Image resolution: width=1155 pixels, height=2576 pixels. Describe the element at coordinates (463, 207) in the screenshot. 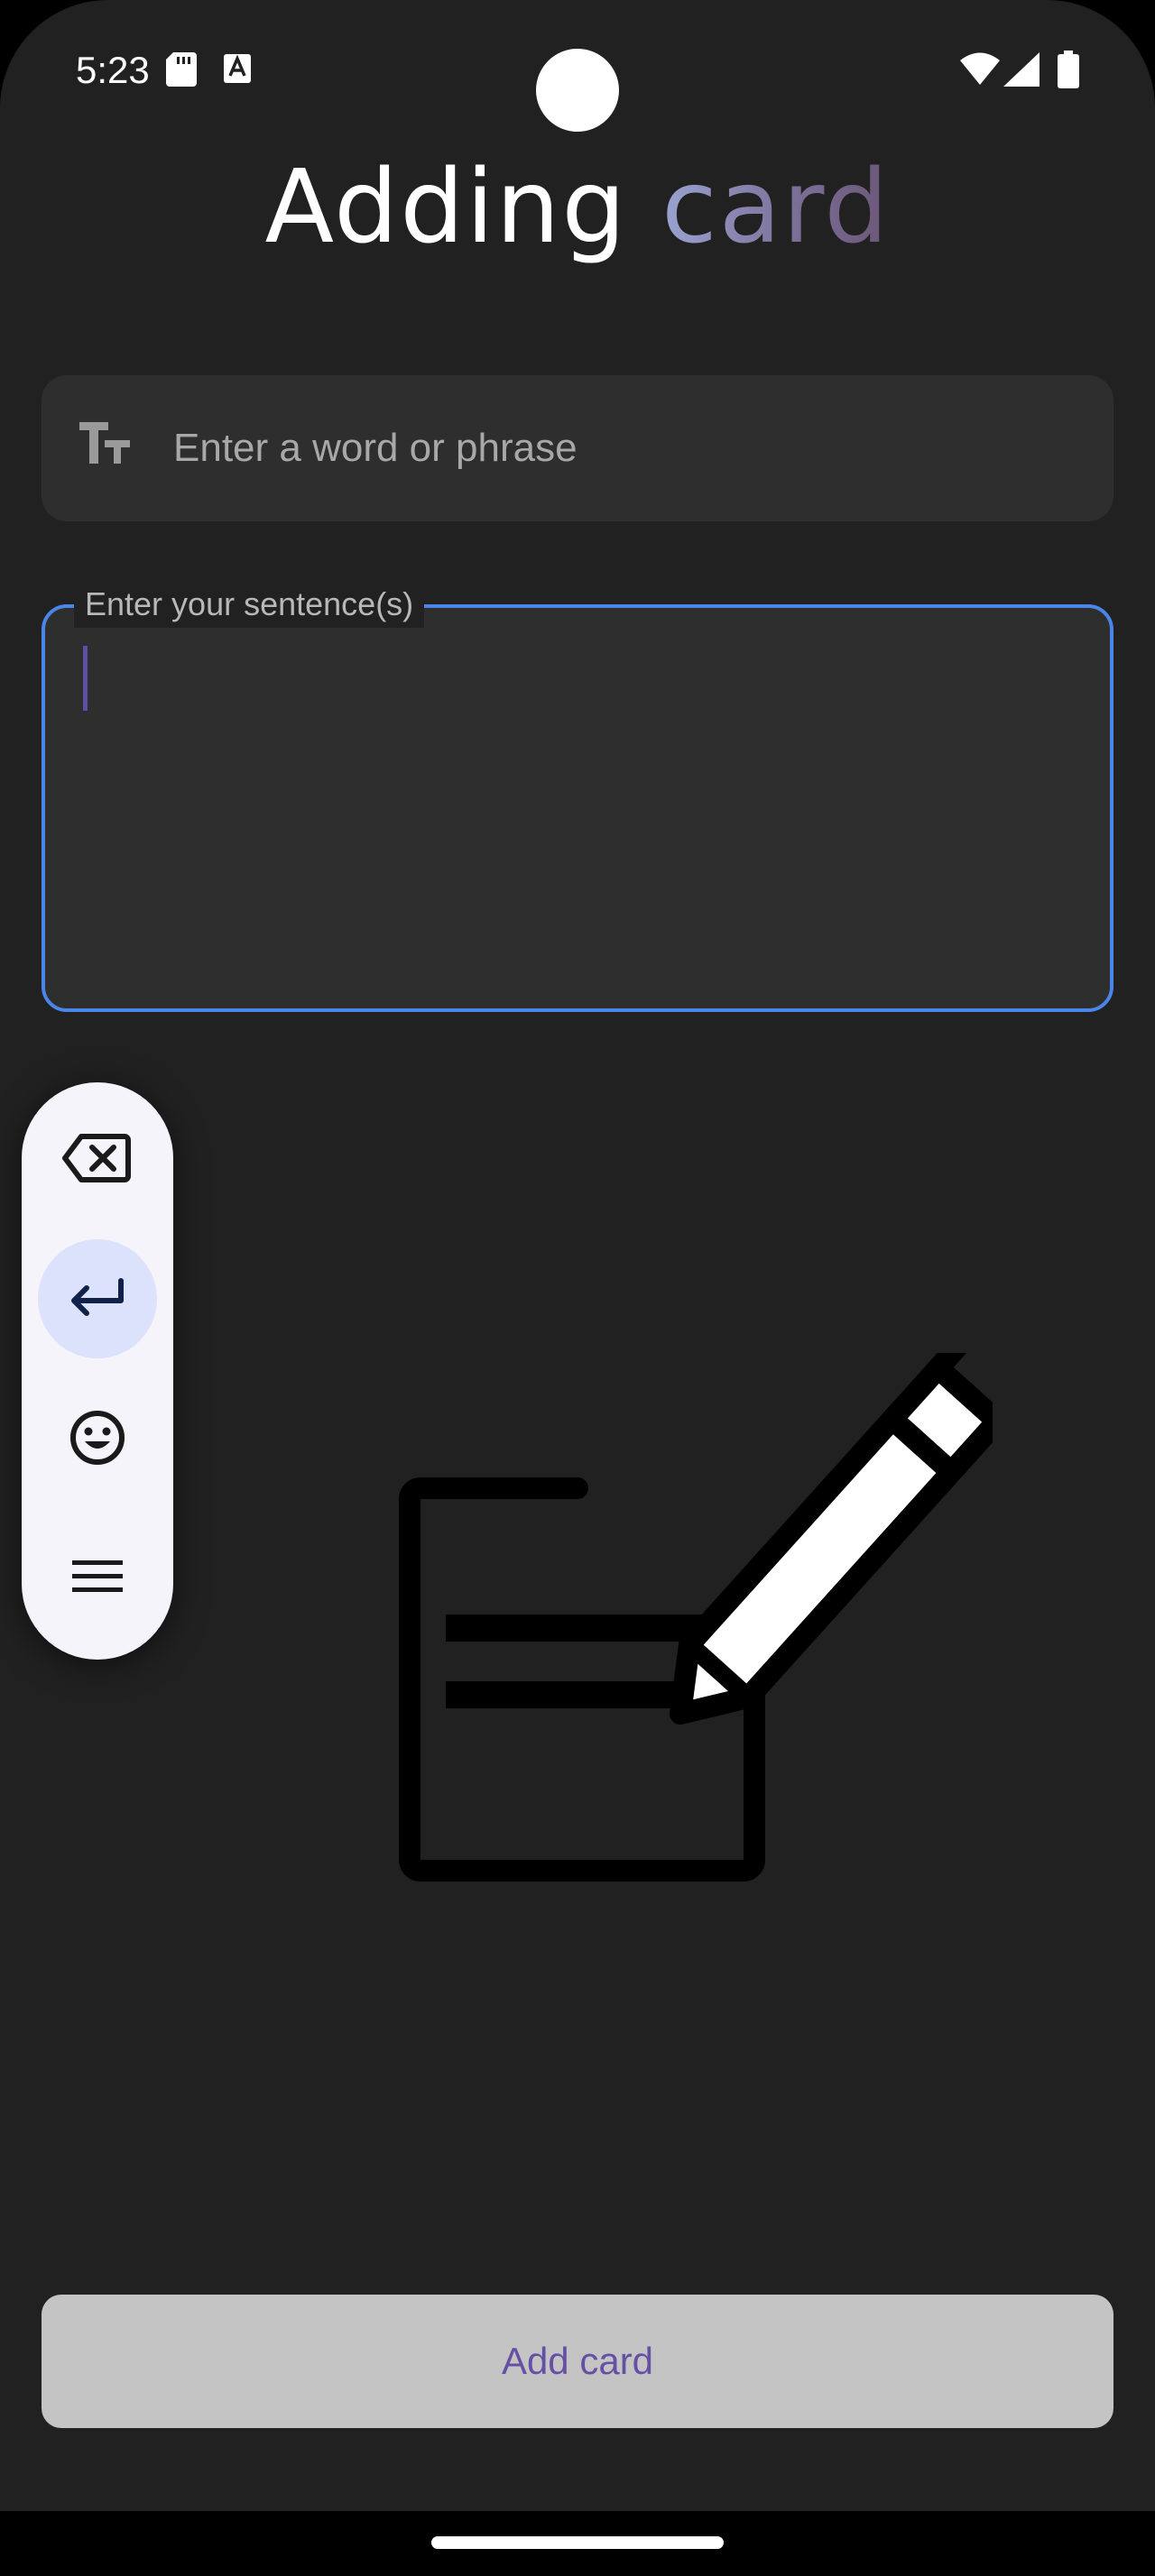

I see `title-main: Adding` at that location.